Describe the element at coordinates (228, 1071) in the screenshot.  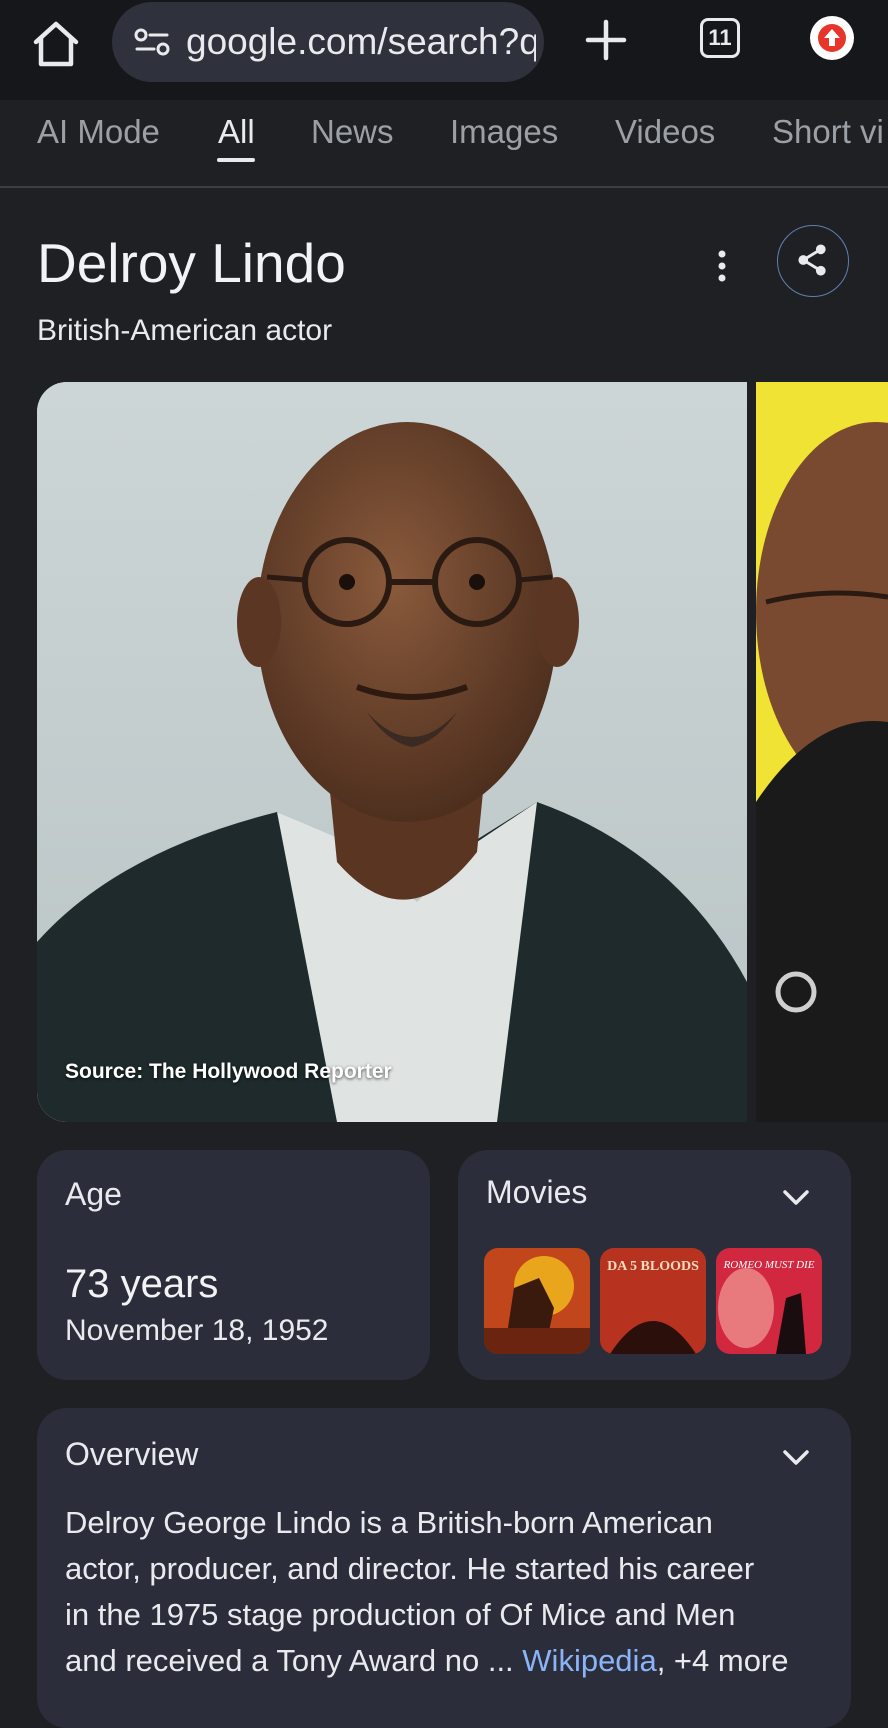
I see `image-source-caption: Source: The Hollywood Reporter` at that location.